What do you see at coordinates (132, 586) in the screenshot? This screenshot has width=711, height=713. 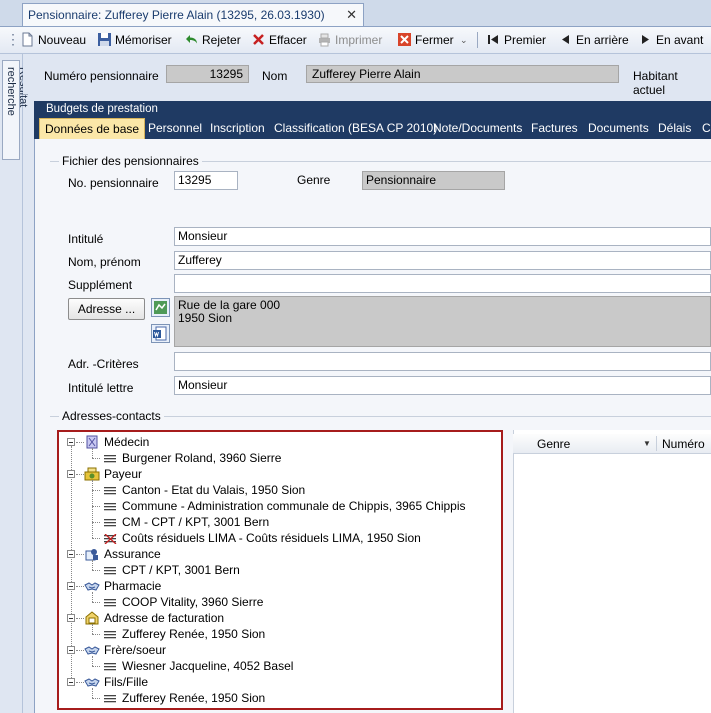 I see `tree-category: Pharmacie` at bounding box center [132, 586].